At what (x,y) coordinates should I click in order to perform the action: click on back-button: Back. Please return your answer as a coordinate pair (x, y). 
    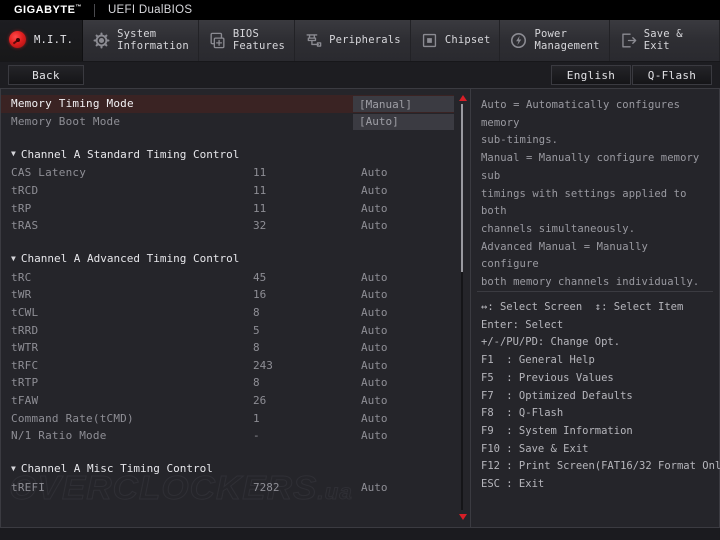
    Looking at the image, I should click on (46, 75).